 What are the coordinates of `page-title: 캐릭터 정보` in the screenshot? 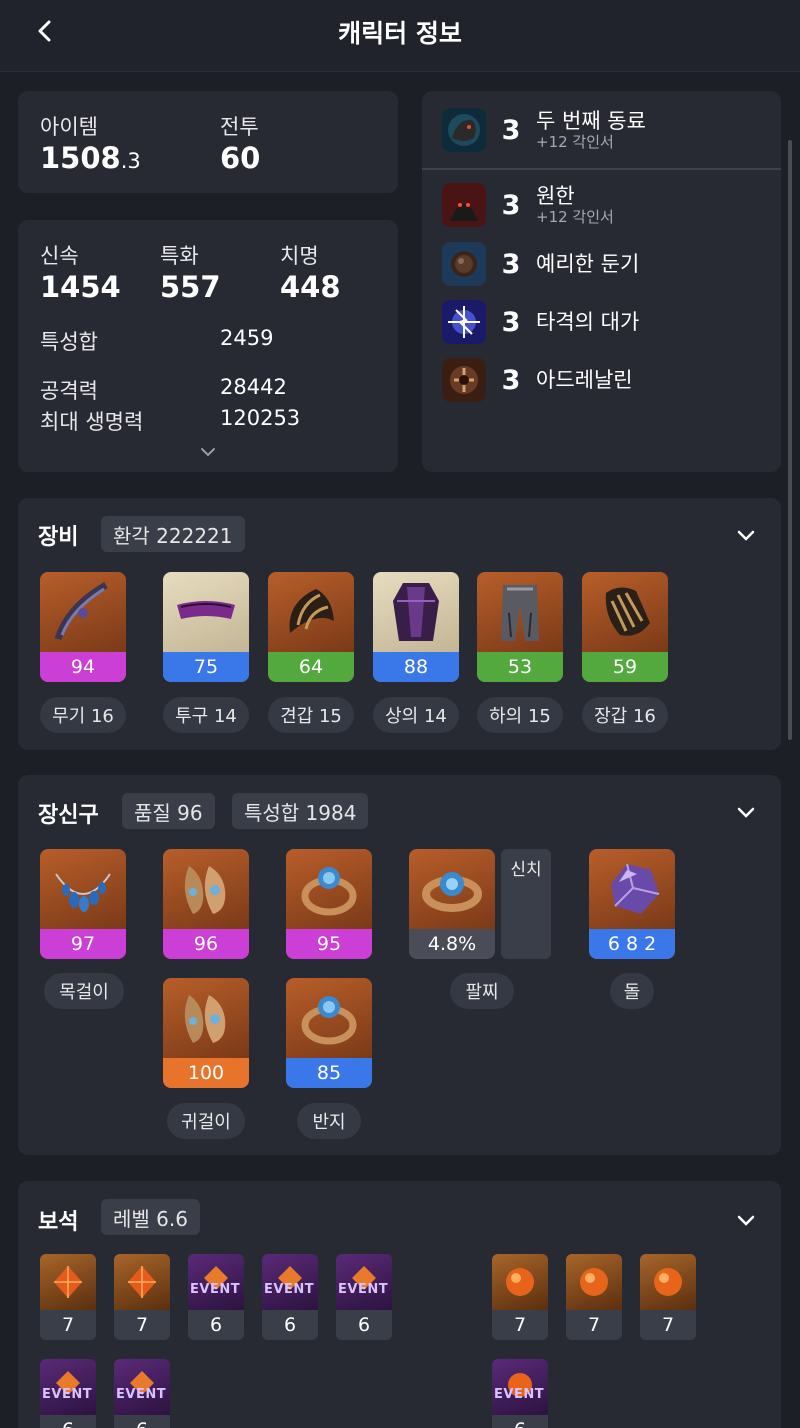 It's located at (400, 33).